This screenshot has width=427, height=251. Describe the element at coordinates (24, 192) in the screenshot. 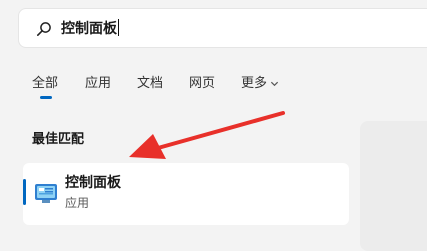

I see `selection-accent` at that location.